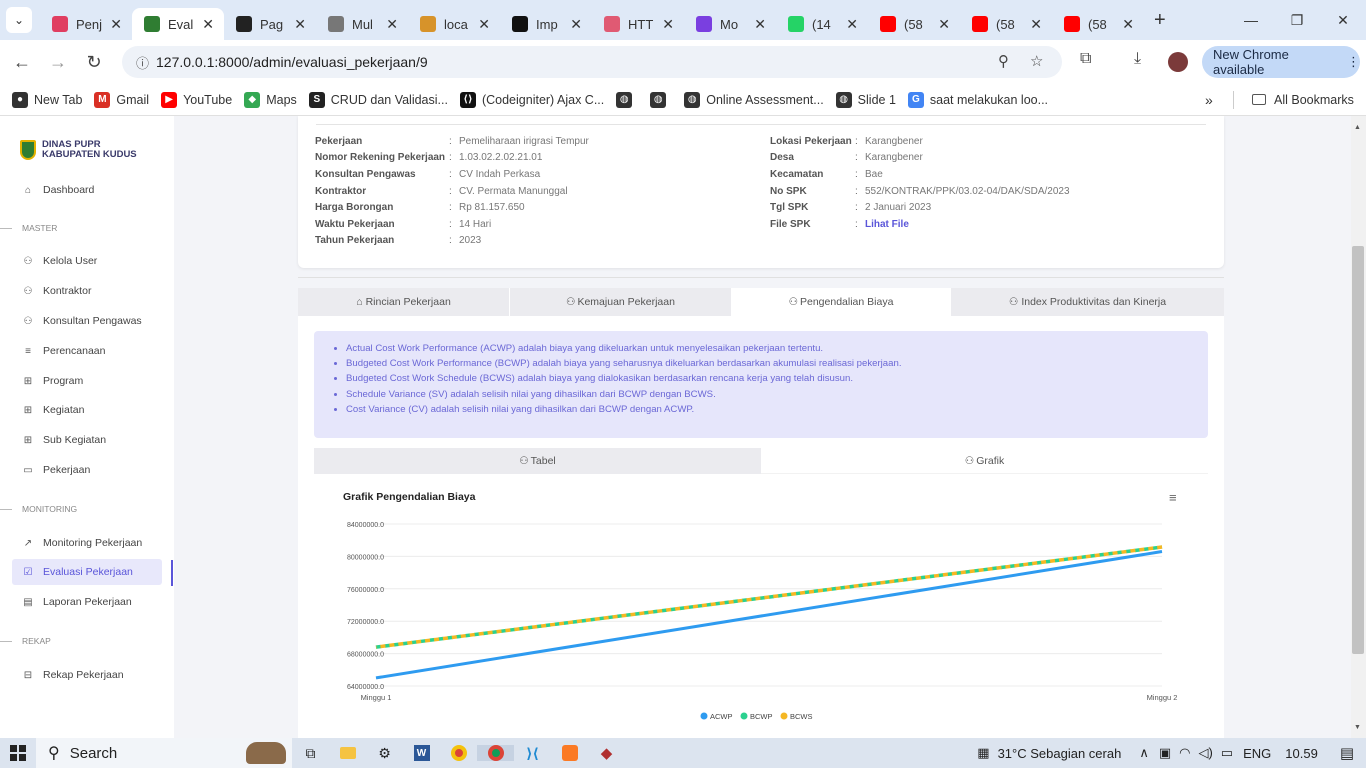 This screenshot has height=768, width=1366. I want to click on download-icon: ⤓, so click(1137, 59).